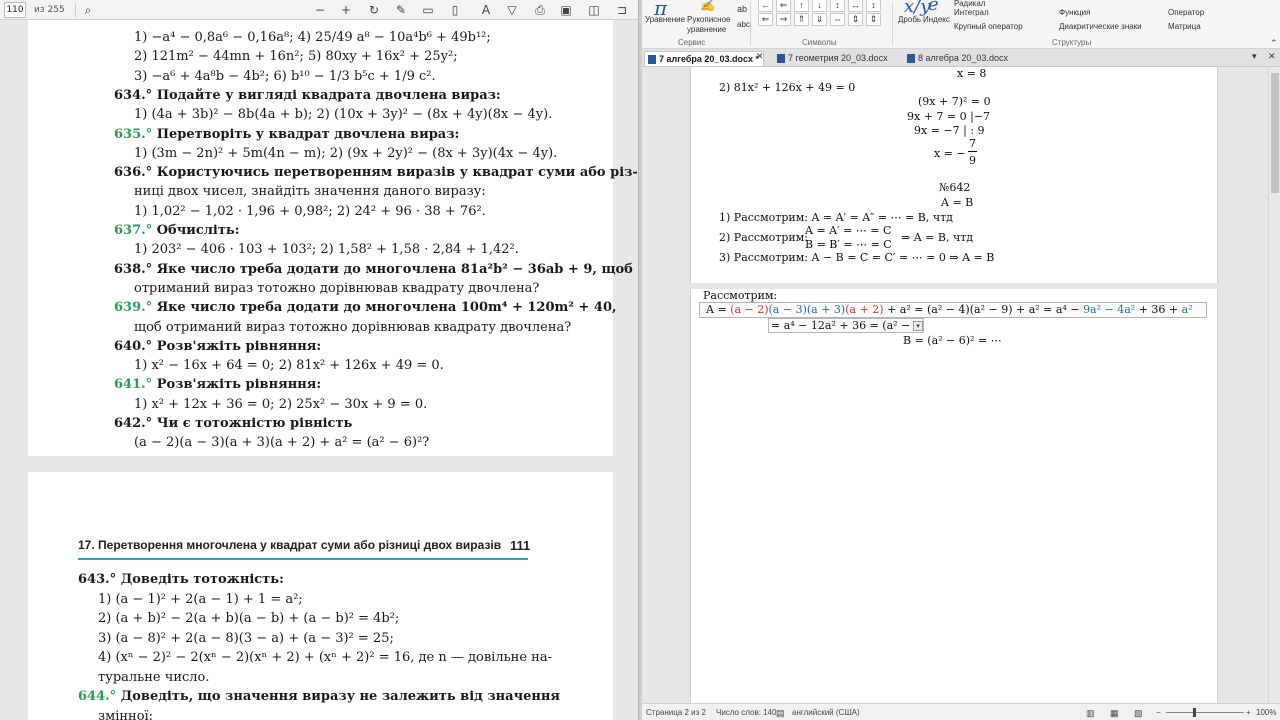 This screenshot has width=1280, height=720. I want to click on linear-format-icon: abc, so click(743, 24).